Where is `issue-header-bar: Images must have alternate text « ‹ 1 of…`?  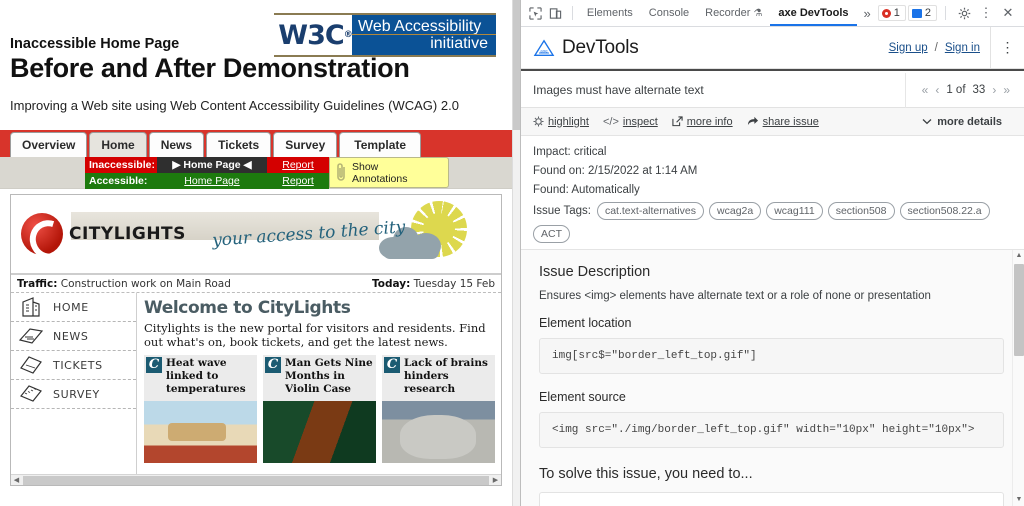
issue-header-bar: Images must have alternate text « ‹ 1 of… is located at coordinates (772, 90).